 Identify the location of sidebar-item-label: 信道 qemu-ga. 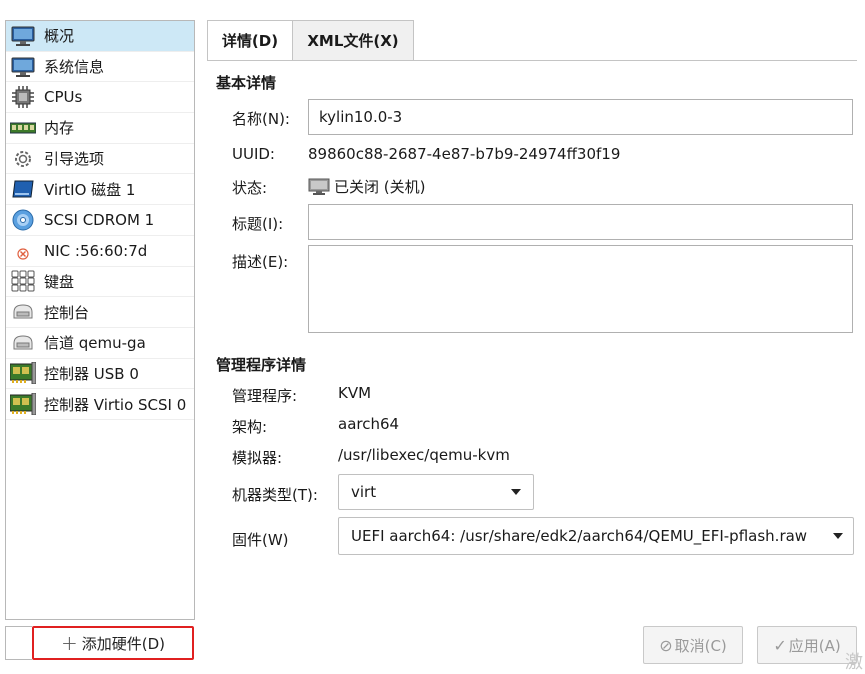
(95, 343).